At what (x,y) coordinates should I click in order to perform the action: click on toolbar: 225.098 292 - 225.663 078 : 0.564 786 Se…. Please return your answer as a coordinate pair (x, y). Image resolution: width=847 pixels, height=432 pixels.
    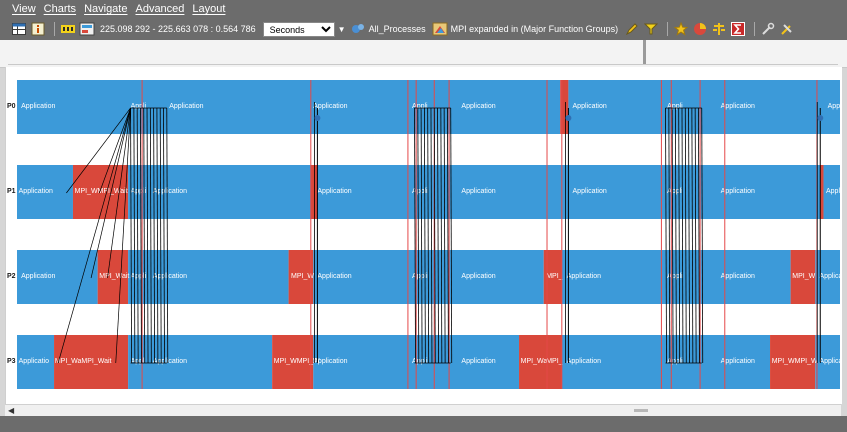
    Looking at the image, I should click on (423, 29).